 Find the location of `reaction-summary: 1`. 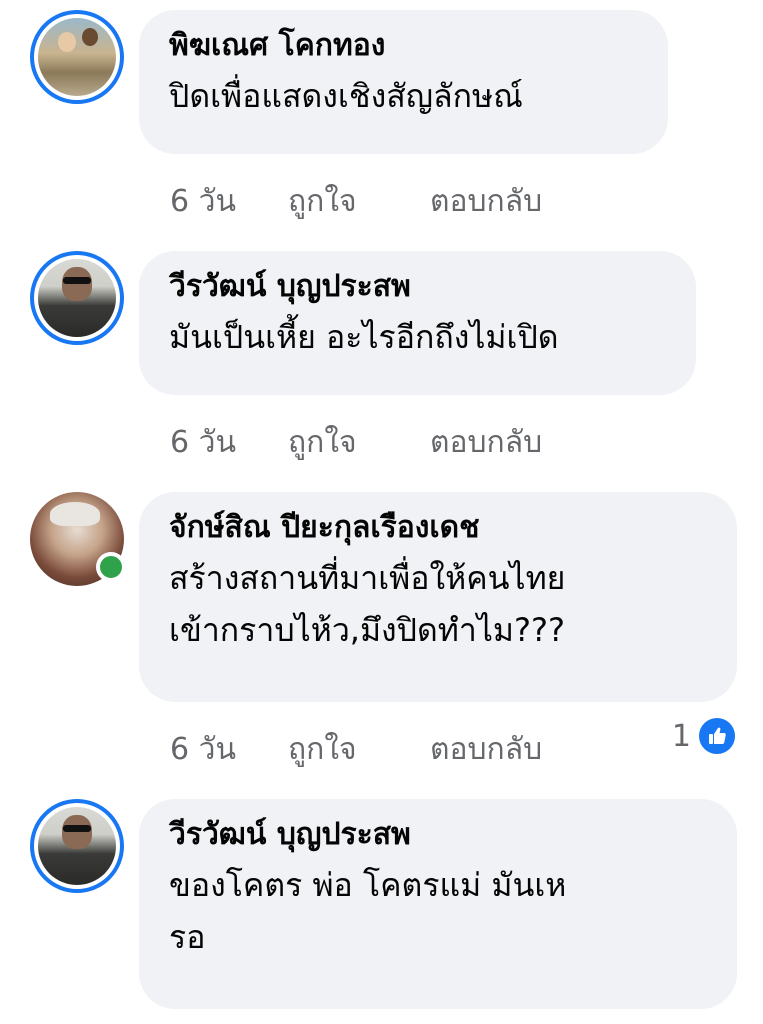

reaction-summary: 1 is located at coordinates (704, 736).